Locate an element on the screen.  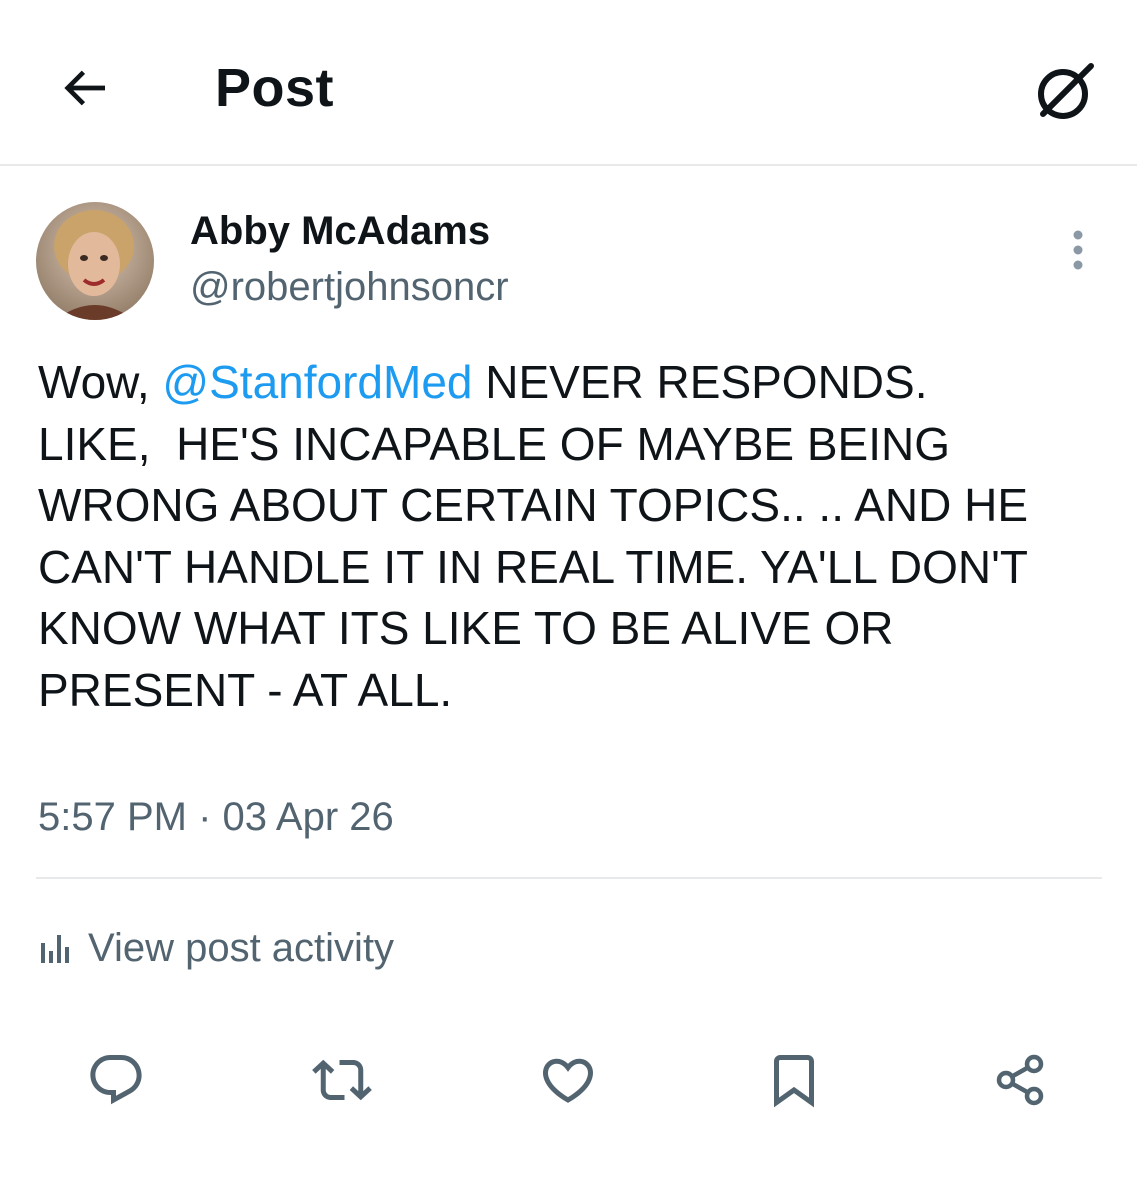
grok-icon is located at coordinates (1066, 91).